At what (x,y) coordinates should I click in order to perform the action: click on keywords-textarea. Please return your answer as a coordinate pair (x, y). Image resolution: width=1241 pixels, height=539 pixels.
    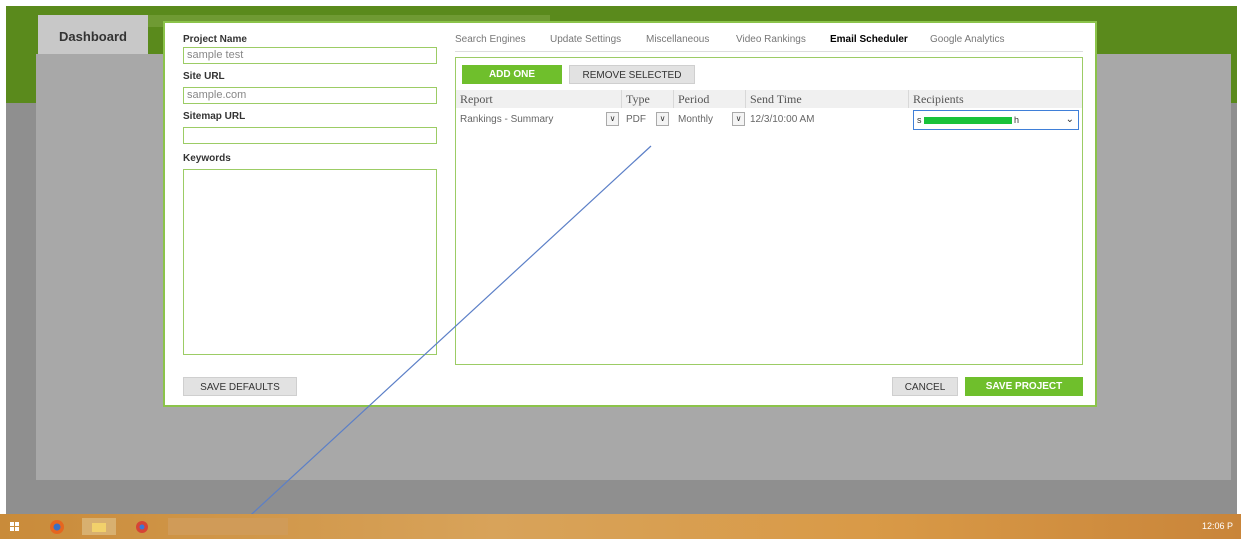
    Looking at the image, I should click on (310, 262).